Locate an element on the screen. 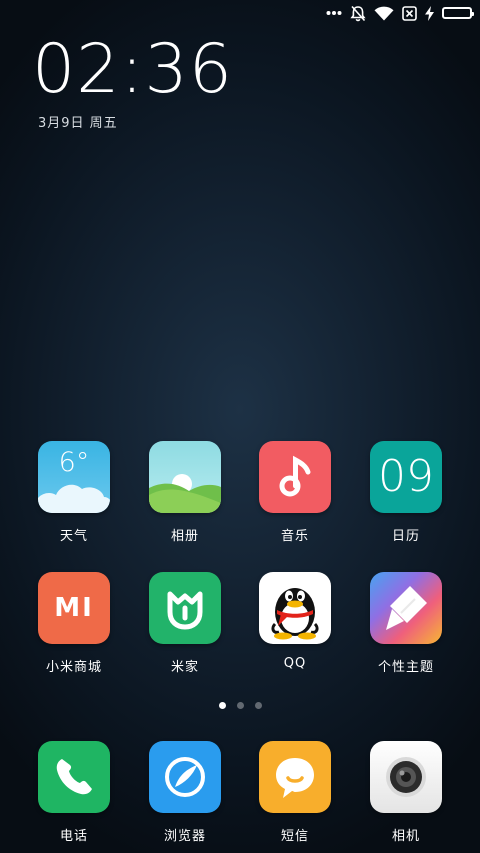 This screenshot has width=480, height=853. page-indicator is located at coordinates (240, 705).